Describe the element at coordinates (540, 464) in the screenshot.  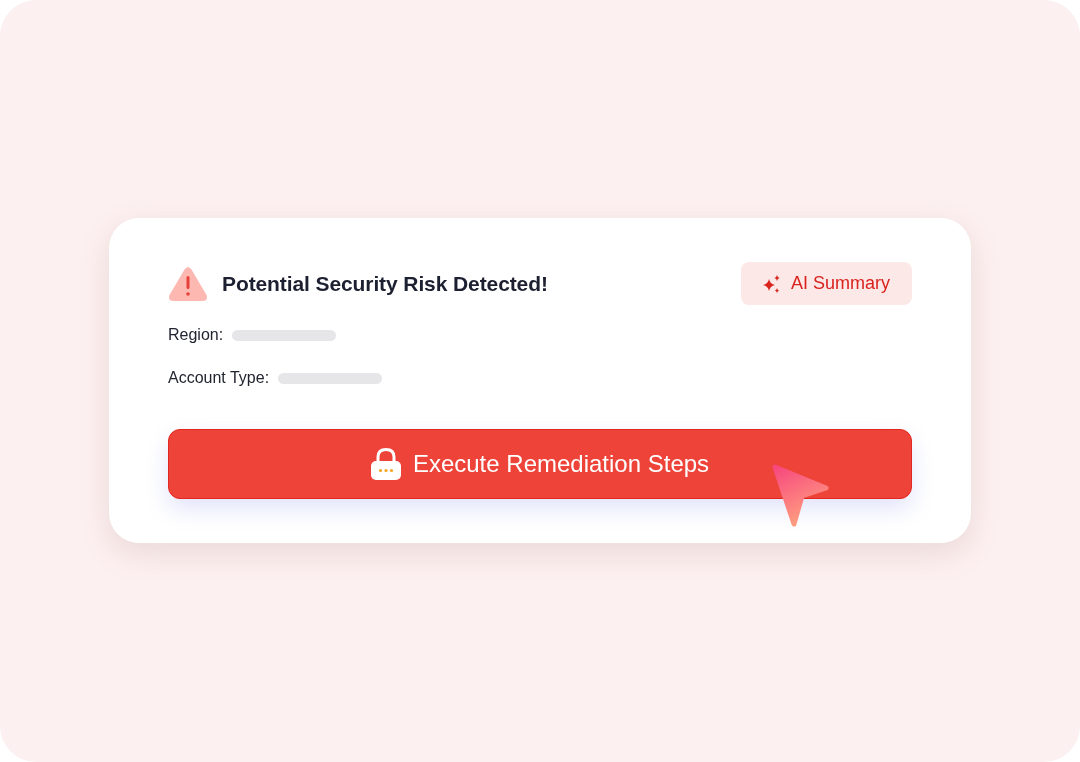
I see `remediation-button: Execute Remediation Steps` at that location.